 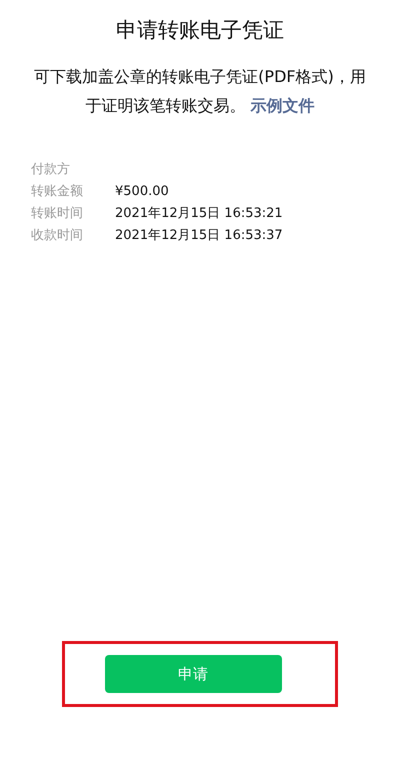 I want to click on detail-label: 收款时间, so click(x=57, y=235).